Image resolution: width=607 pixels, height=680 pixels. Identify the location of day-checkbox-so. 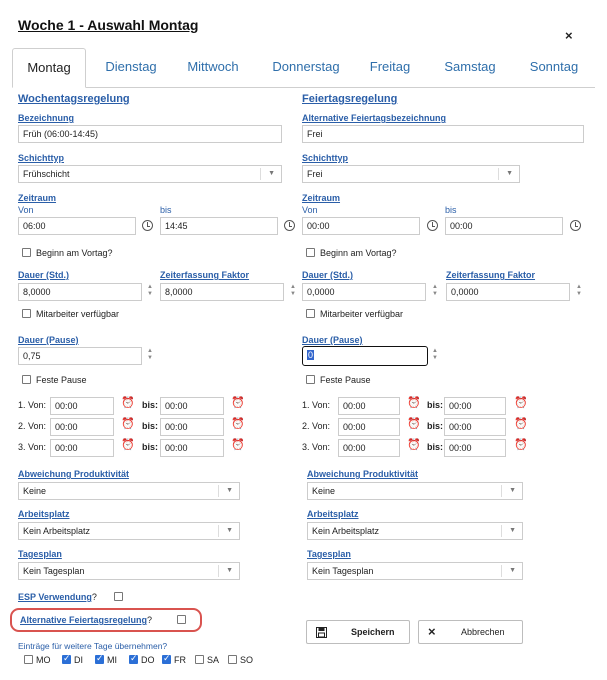
(232, 659).